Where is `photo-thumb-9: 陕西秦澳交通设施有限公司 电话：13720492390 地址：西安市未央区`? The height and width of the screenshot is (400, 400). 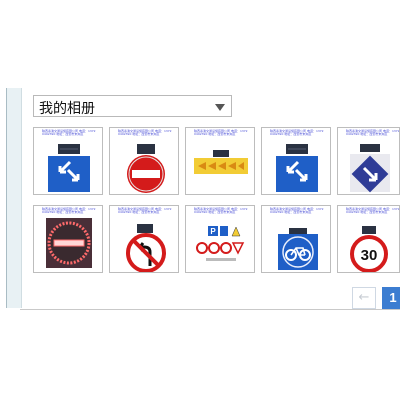
photo-thumb-9: 陕西秦澳交通设施有限公司 电话：13720492390 地址：西安市未央区 is located at coordinates (296, 239).